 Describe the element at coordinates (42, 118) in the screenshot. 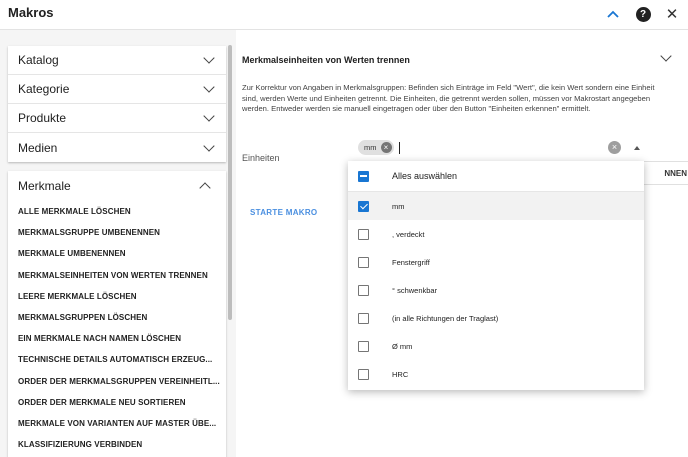

I see `nav-item-label: Produkte` at that location.